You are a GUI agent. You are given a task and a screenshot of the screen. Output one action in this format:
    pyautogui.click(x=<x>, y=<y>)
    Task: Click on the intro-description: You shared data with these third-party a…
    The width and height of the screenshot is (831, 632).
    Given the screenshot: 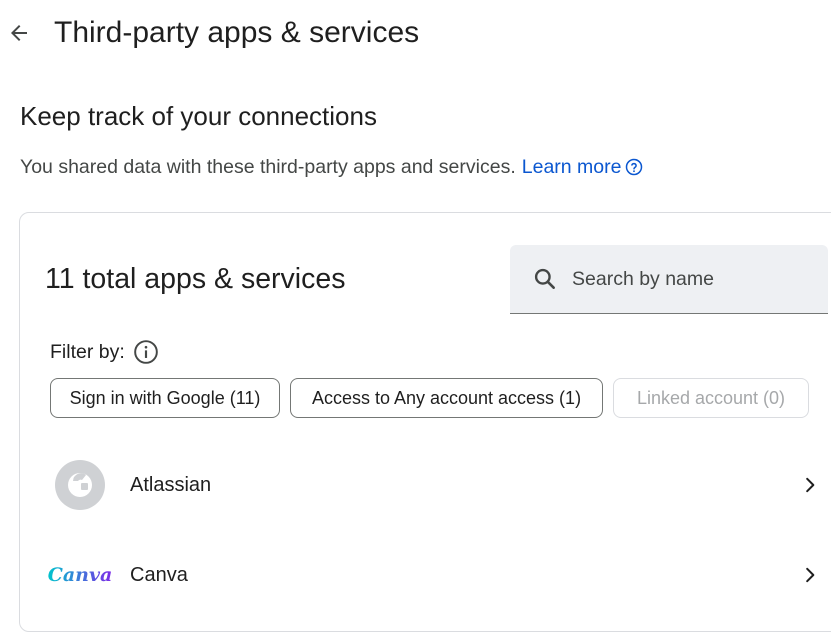 What is the action you would take?
    pyautogui.click(x=331, y=167)
    